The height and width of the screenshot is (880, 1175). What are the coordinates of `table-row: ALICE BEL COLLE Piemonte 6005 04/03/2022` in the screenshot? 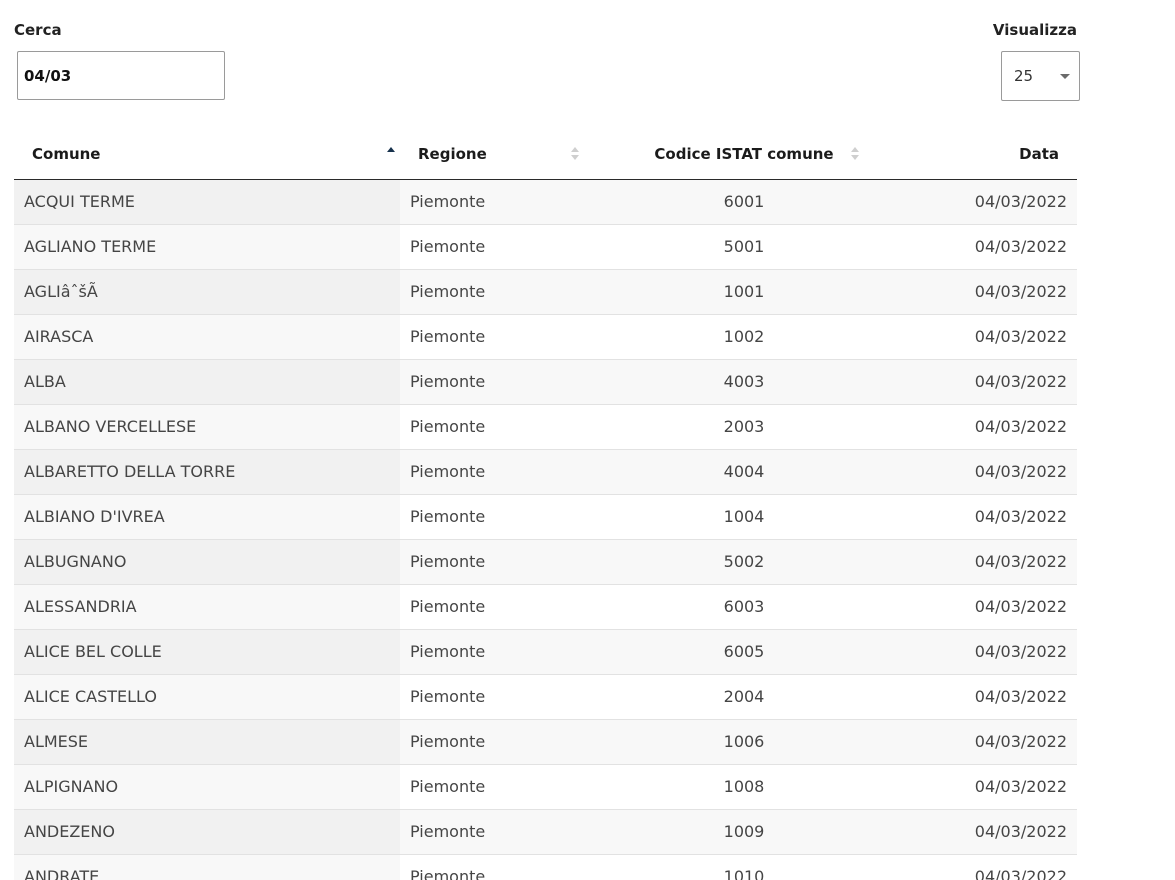 It's located at (545, 652).